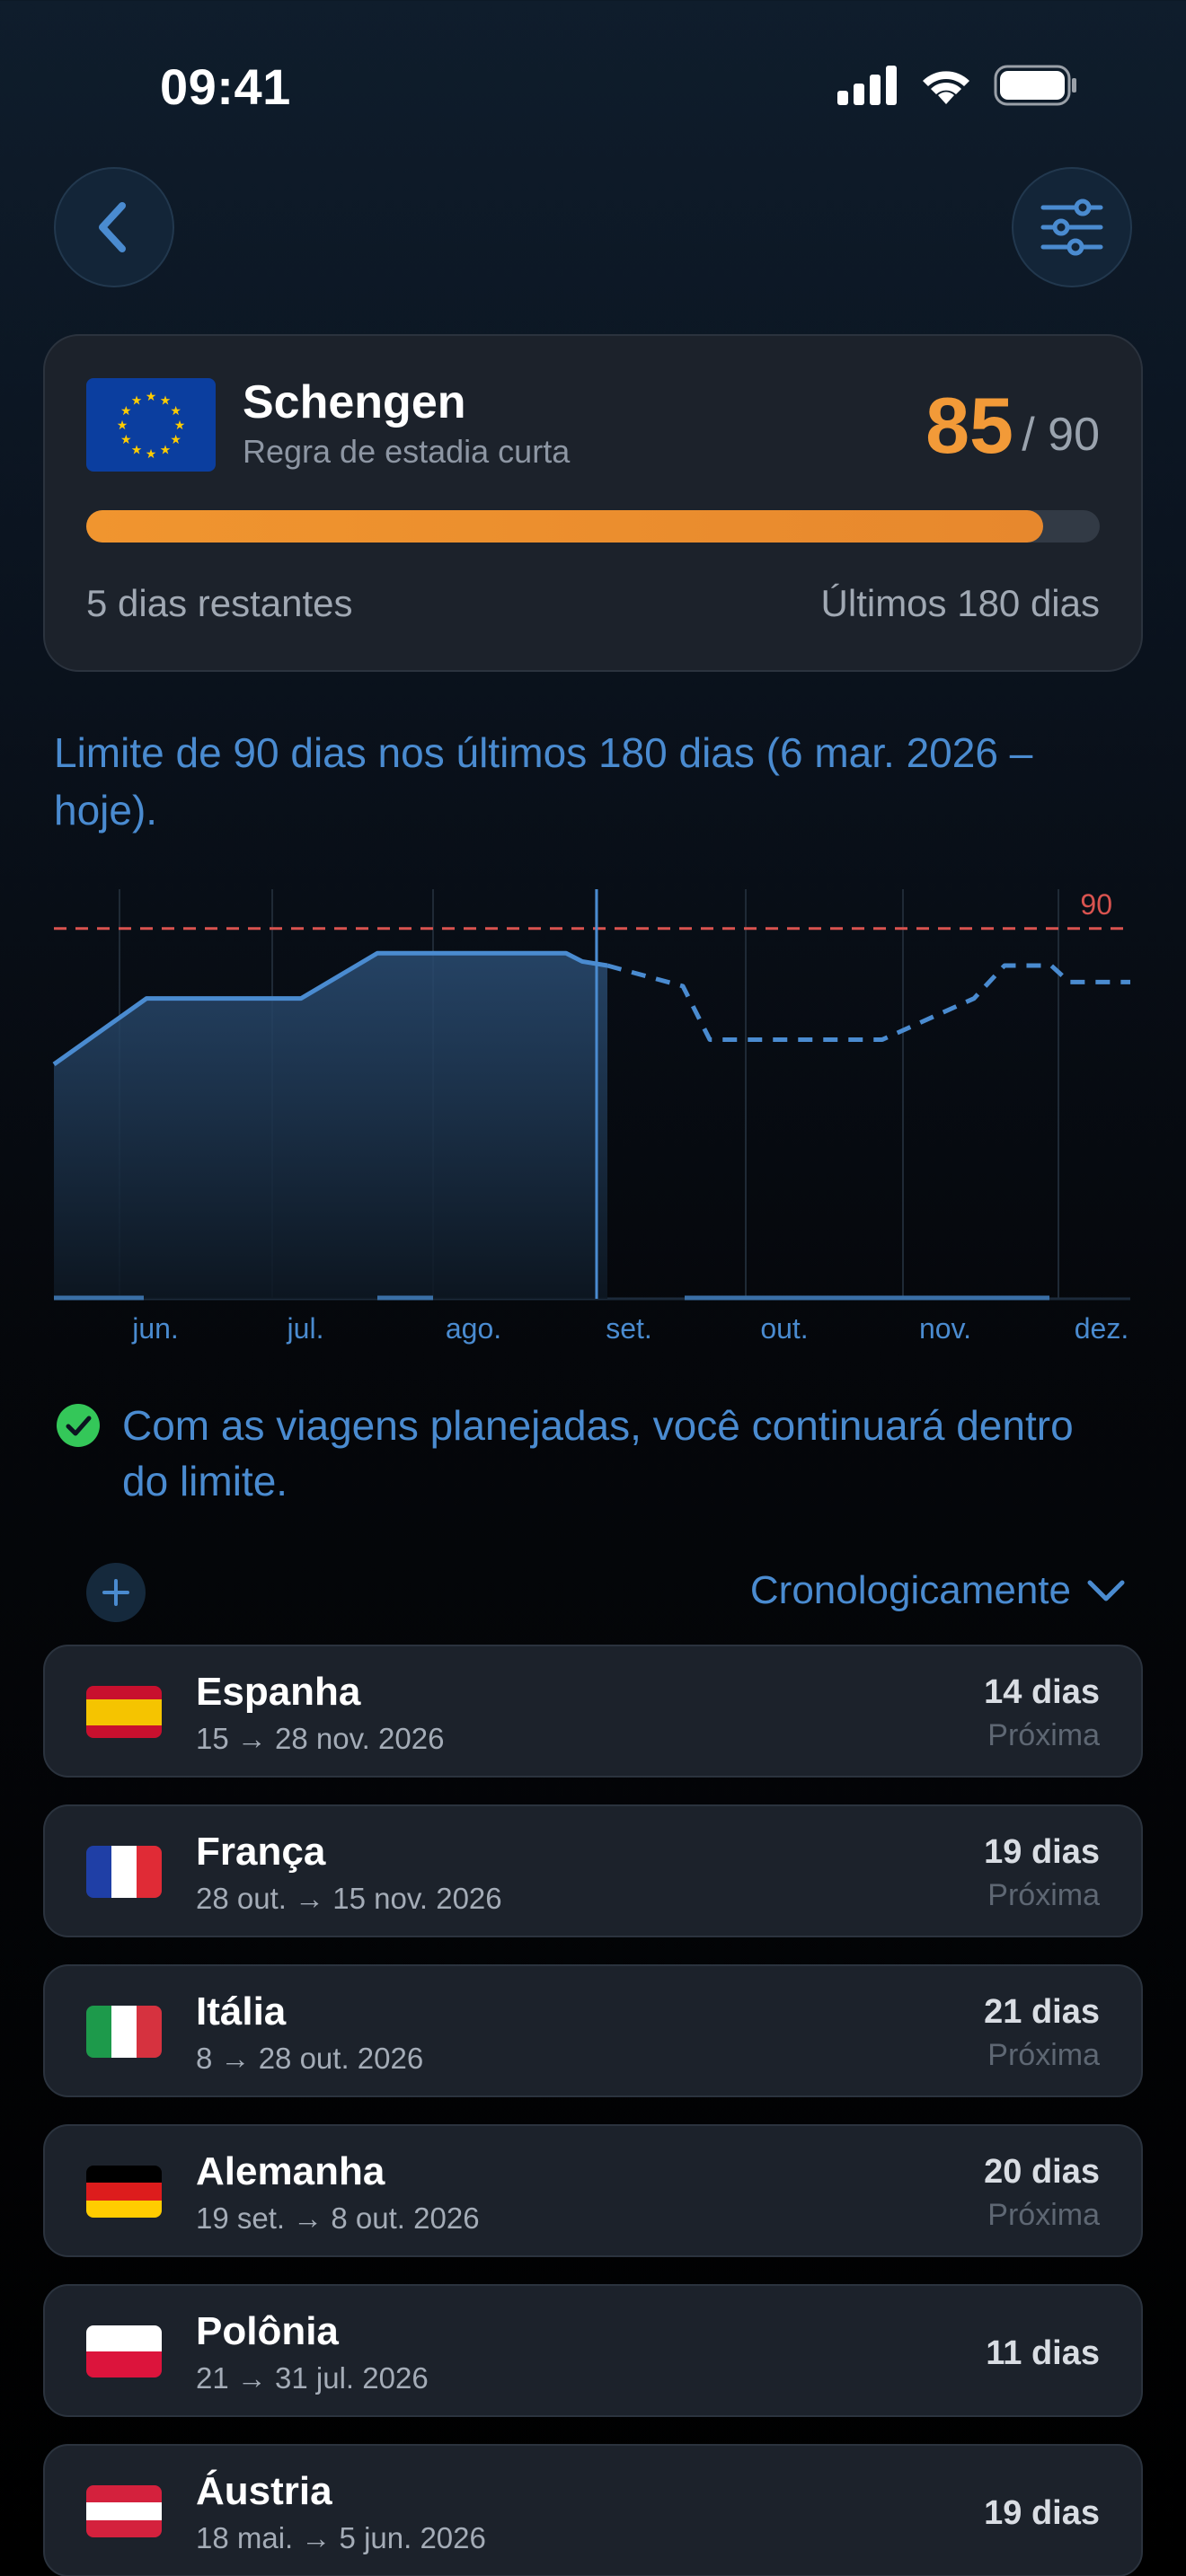 The image size is (1186, 2576). What do you see at coordinates (629, 1328) in the screenshot?
I see `chart-x-label: set.` at bounding box center [629, 1328].